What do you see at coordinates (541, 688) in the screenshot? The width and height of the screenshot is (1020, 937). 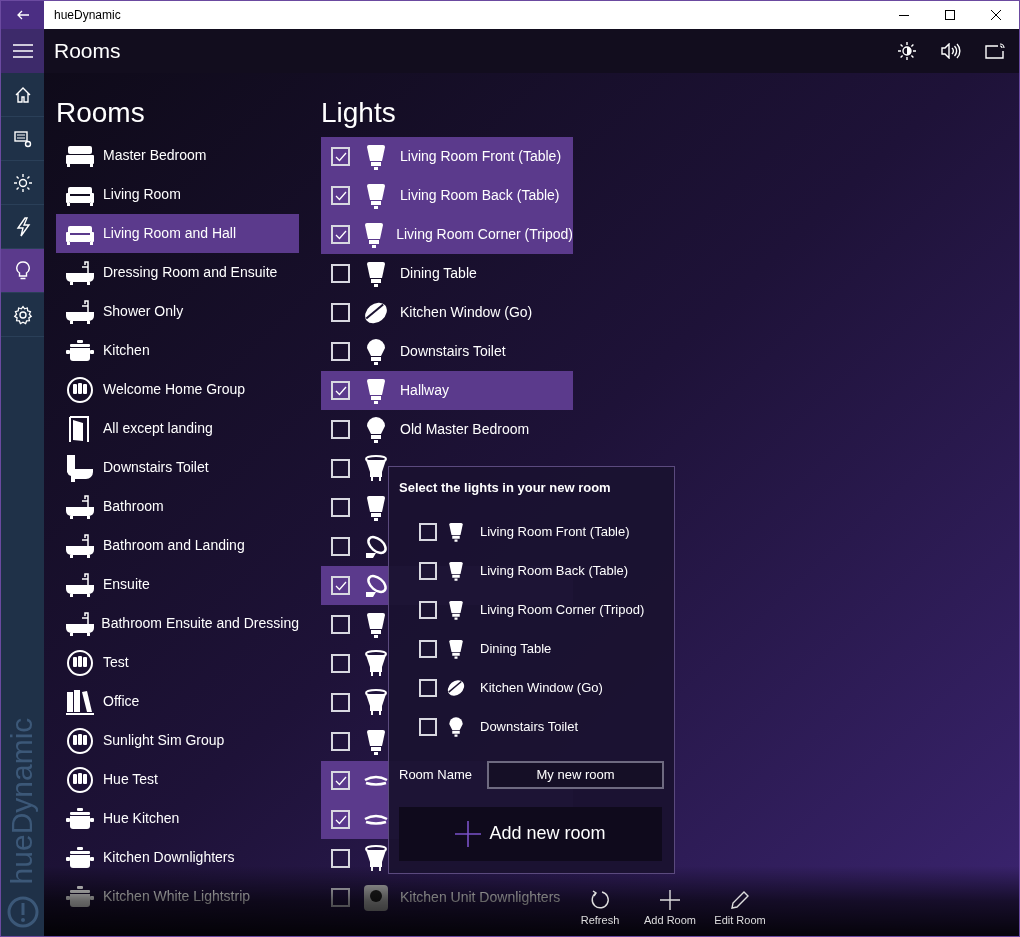 I see `light-name: Kitchen Window (Go)` at bounding box center [541, 688].